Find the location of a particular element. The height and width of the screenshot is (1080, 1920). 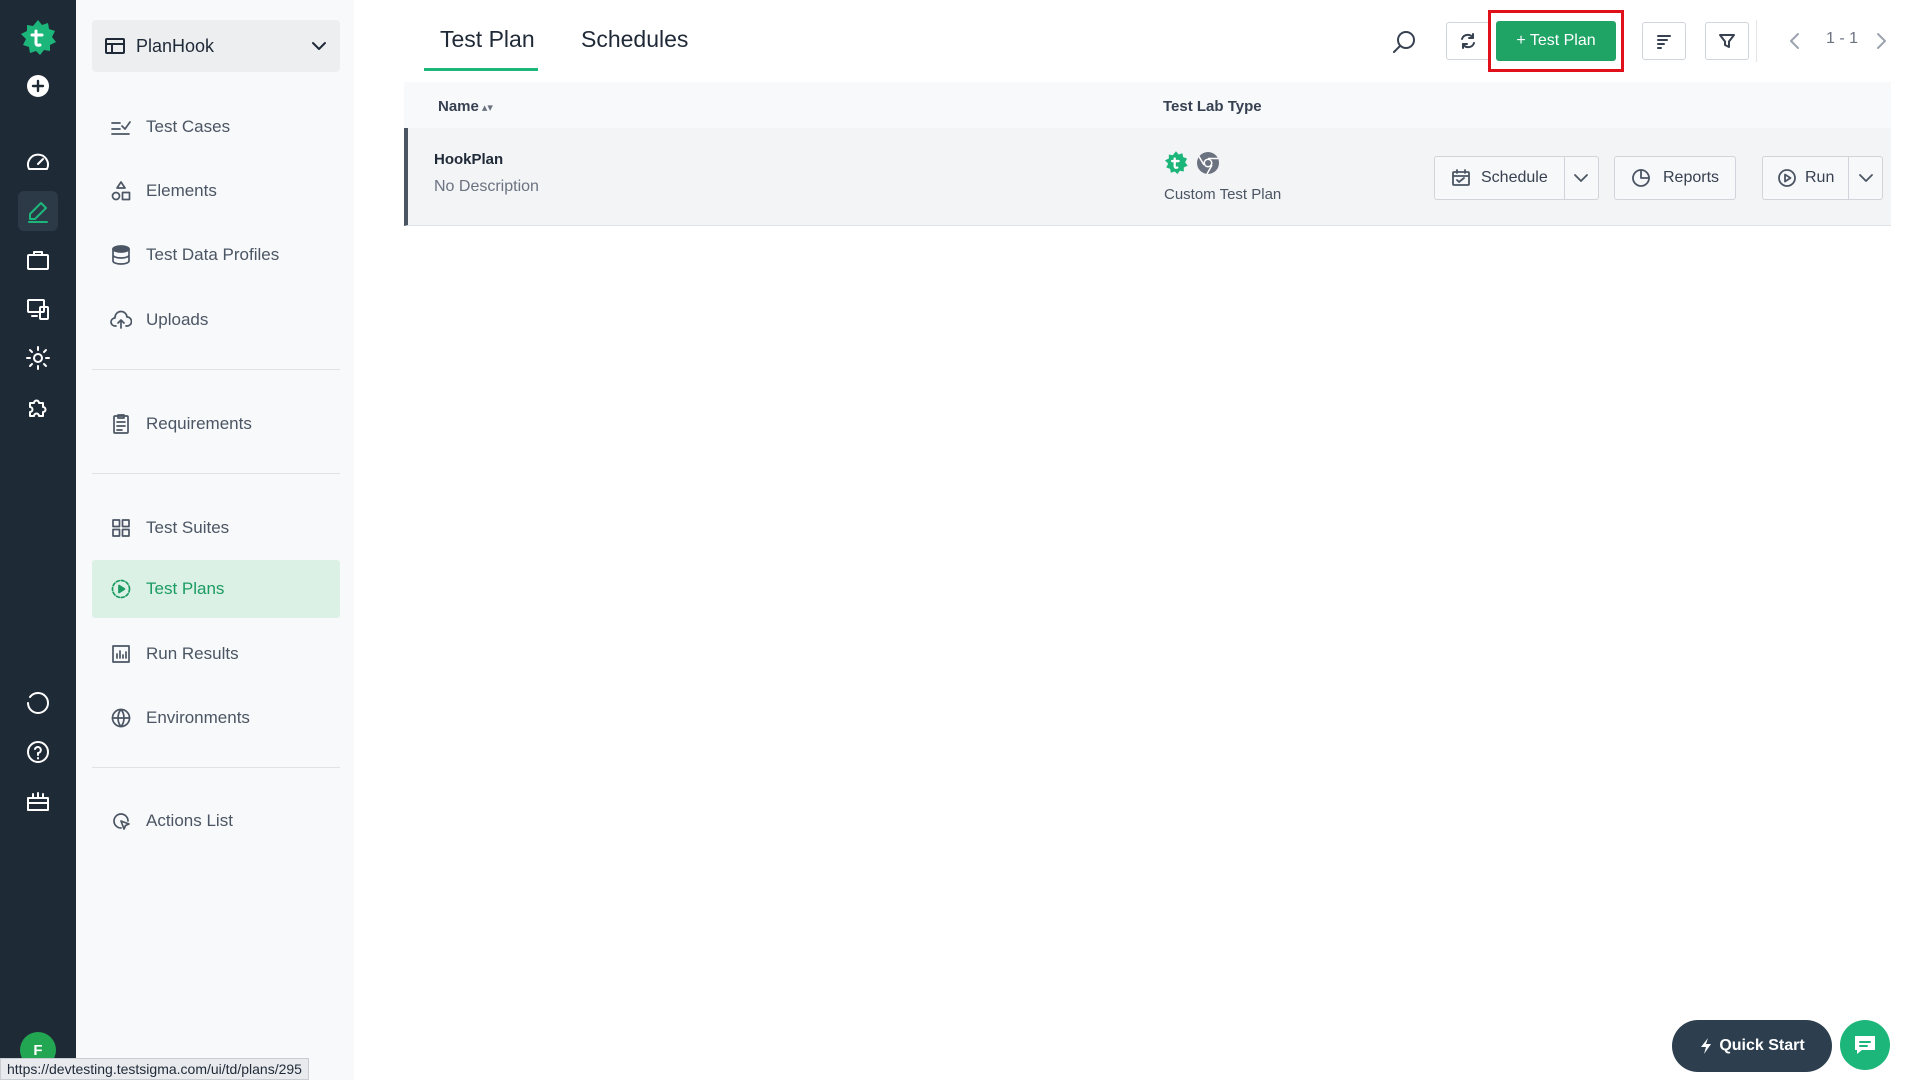

sidebar-item-label: Test Data Profiles is located at coordinates (213, 254).